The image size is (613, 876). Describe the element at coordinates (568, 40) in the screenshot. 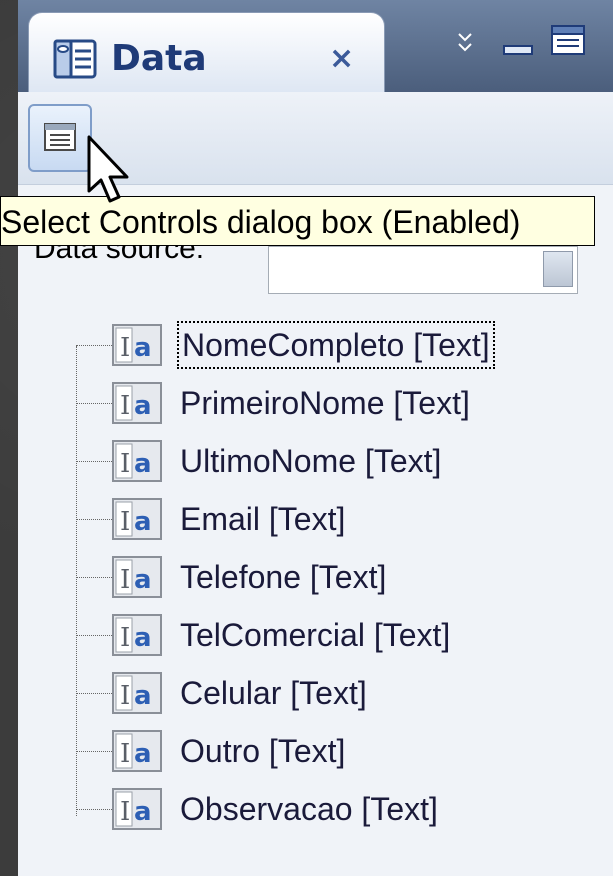

I see `maximize-icon` at that location.